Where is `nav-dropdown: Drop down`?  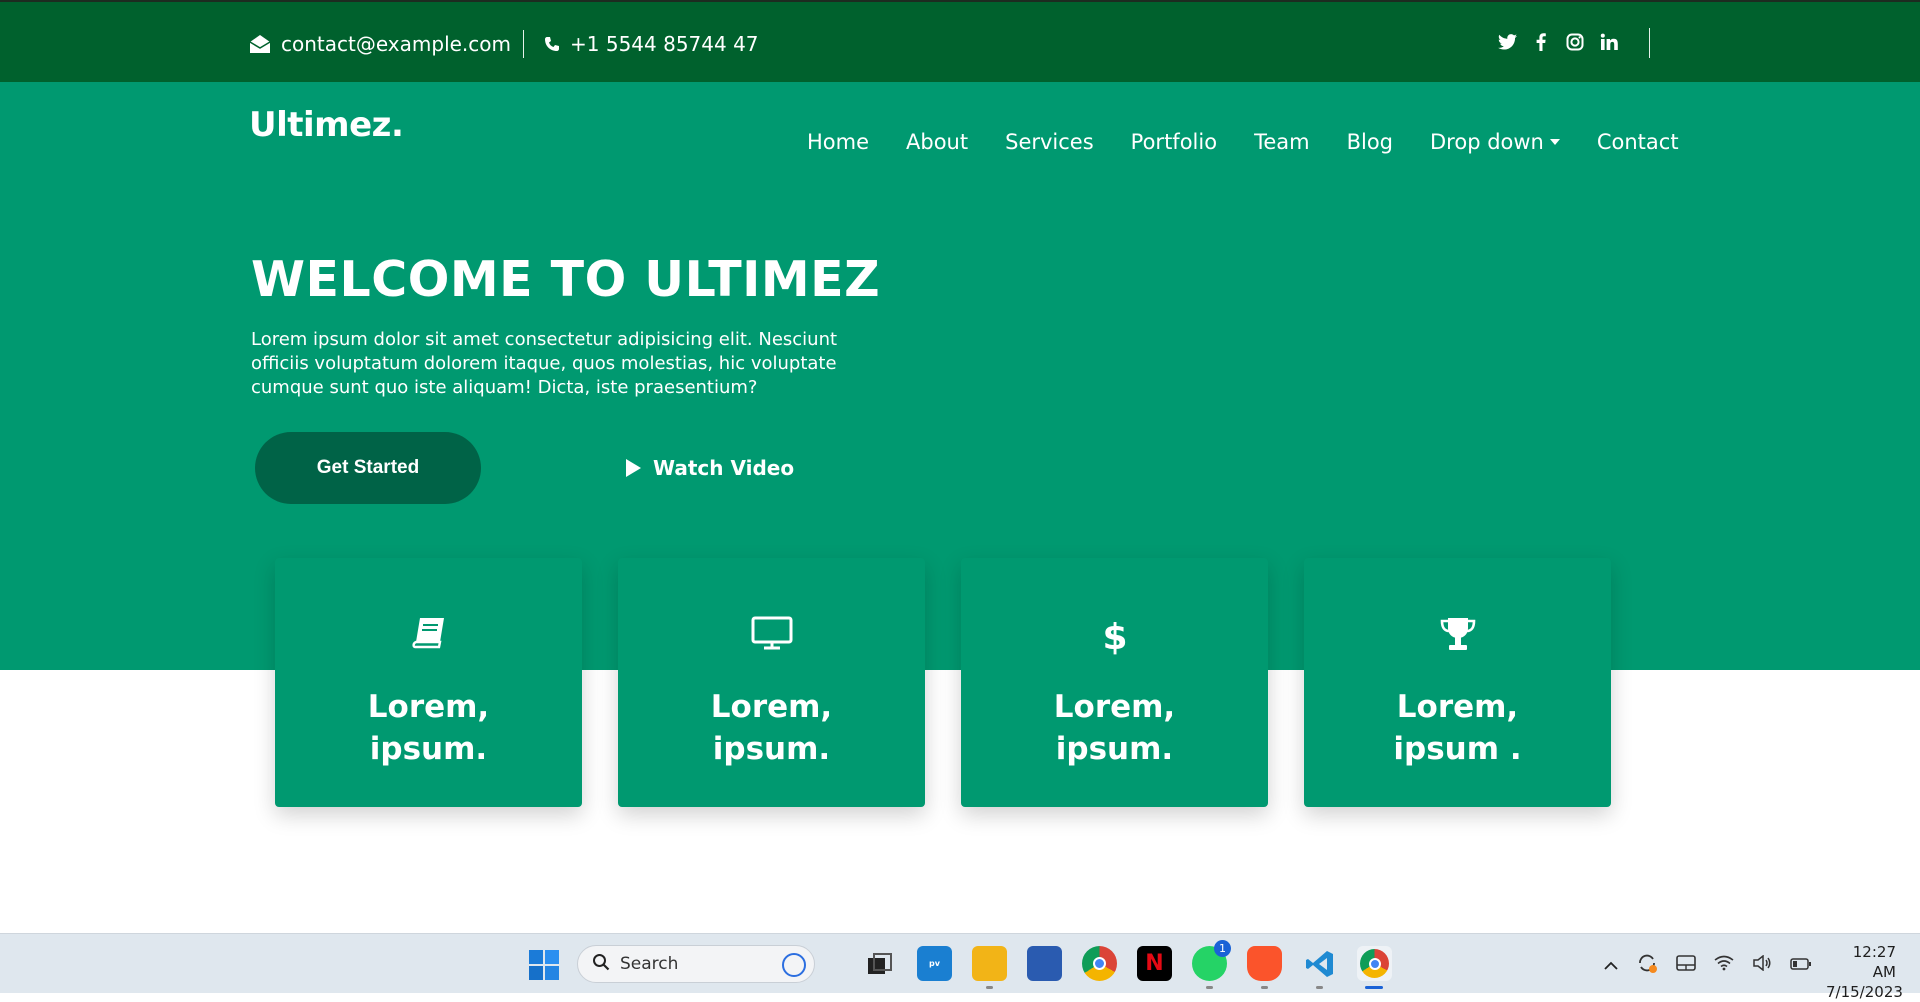 nav-dropdown: Drop down is located at coordinates (1495, 142).